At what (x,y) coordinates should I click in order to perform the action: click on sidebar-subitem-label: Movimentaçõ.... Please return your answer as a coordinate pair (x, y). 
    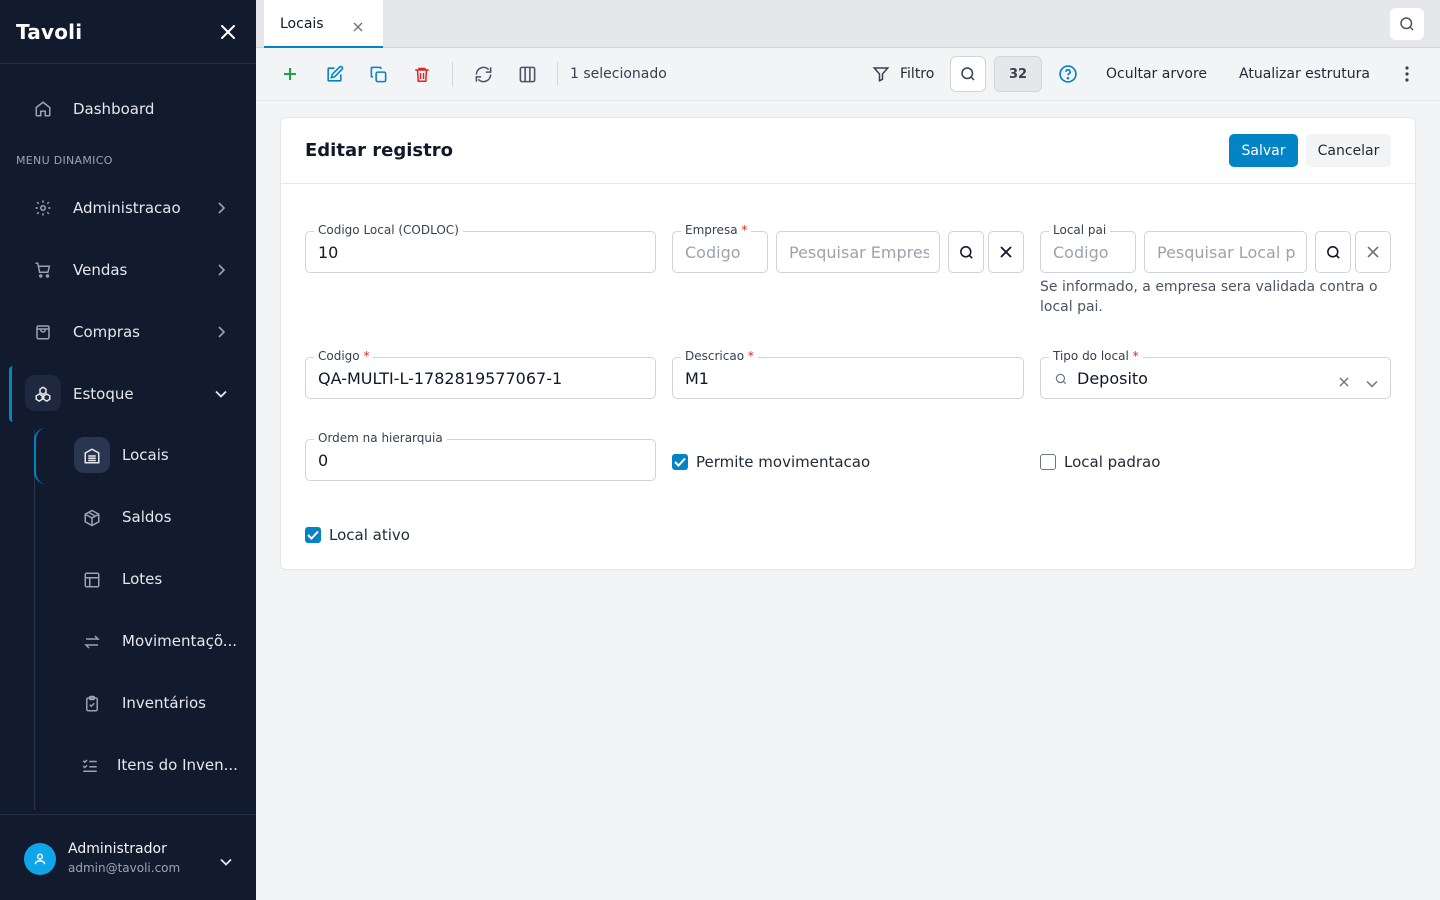
    Looking at the image, I should click on (180, 641).